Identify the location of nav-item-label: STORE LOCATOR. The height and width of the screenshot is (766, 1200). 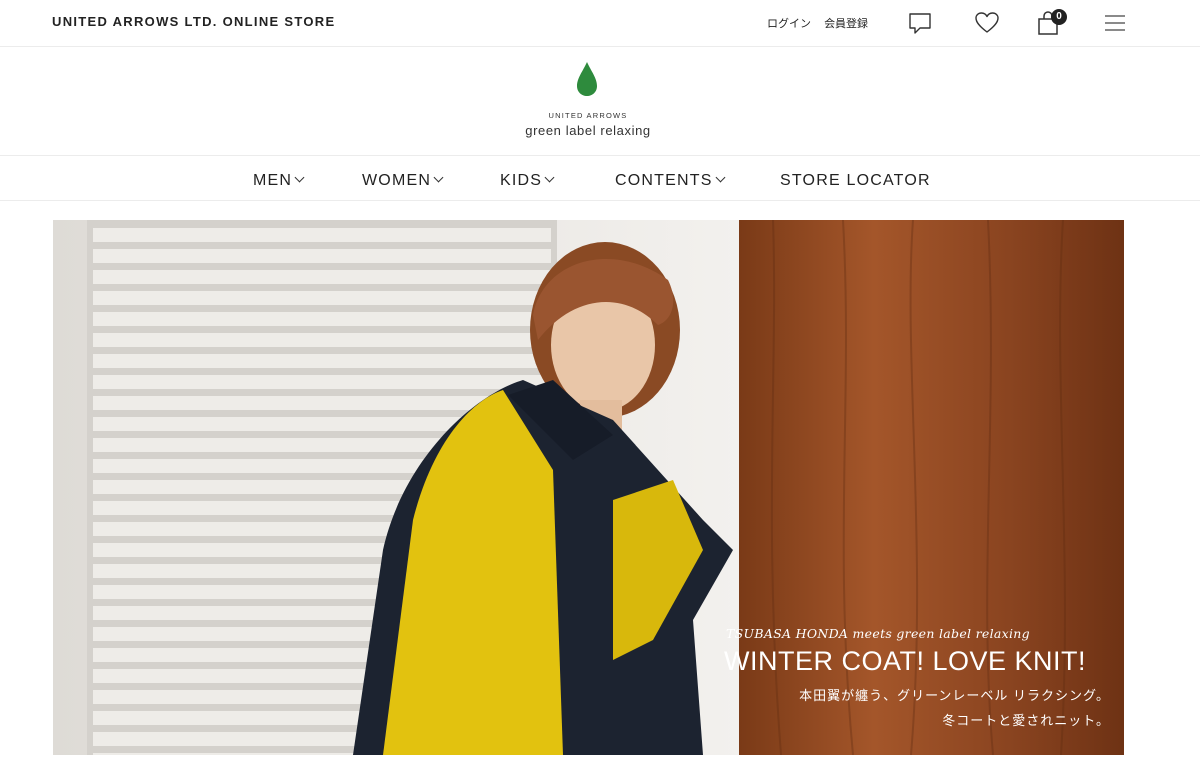
(855, 180).